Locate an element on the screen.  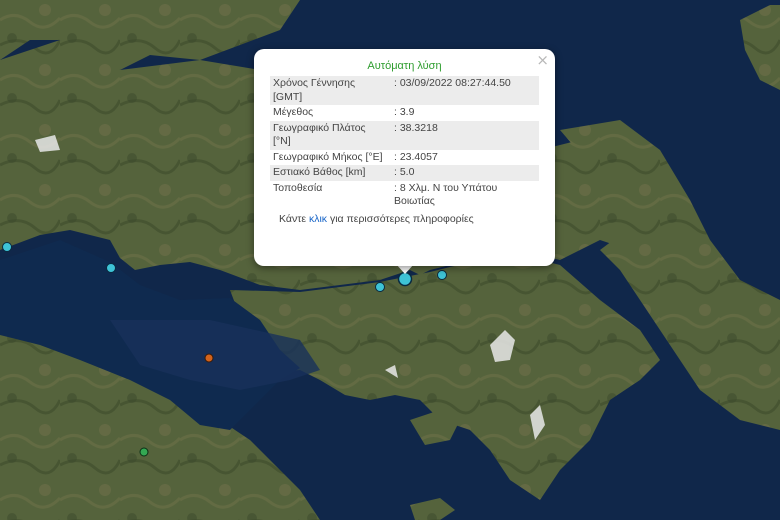
footer-suffix: για περισσότερες πληροφορίες is located at coordinates (400, 218).